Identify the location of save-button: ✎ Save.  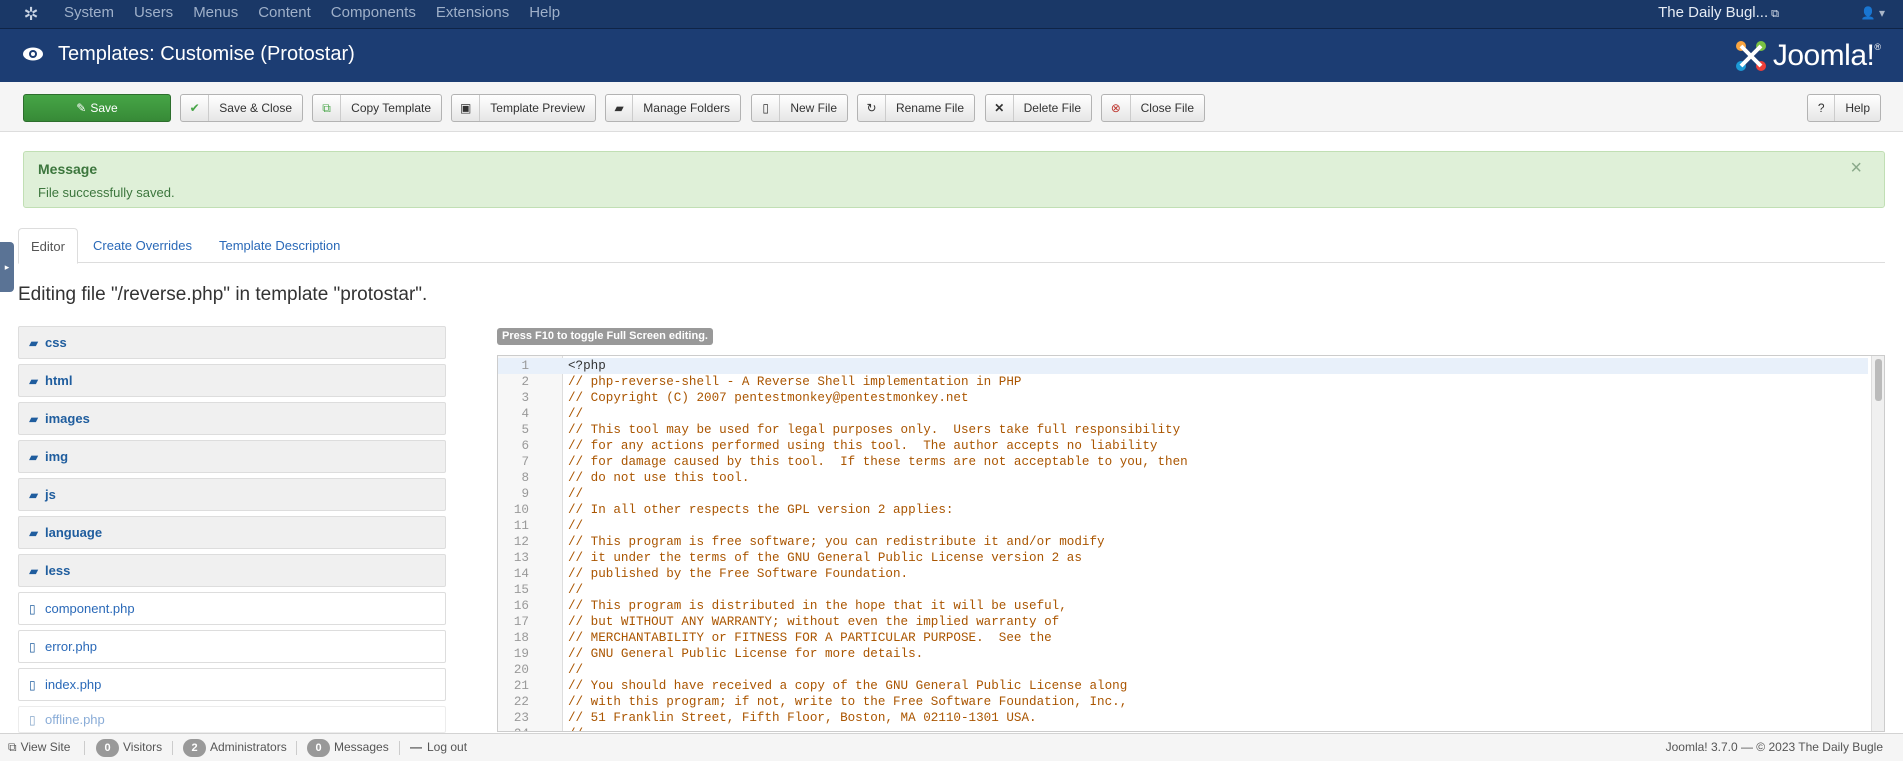
(97, 108).